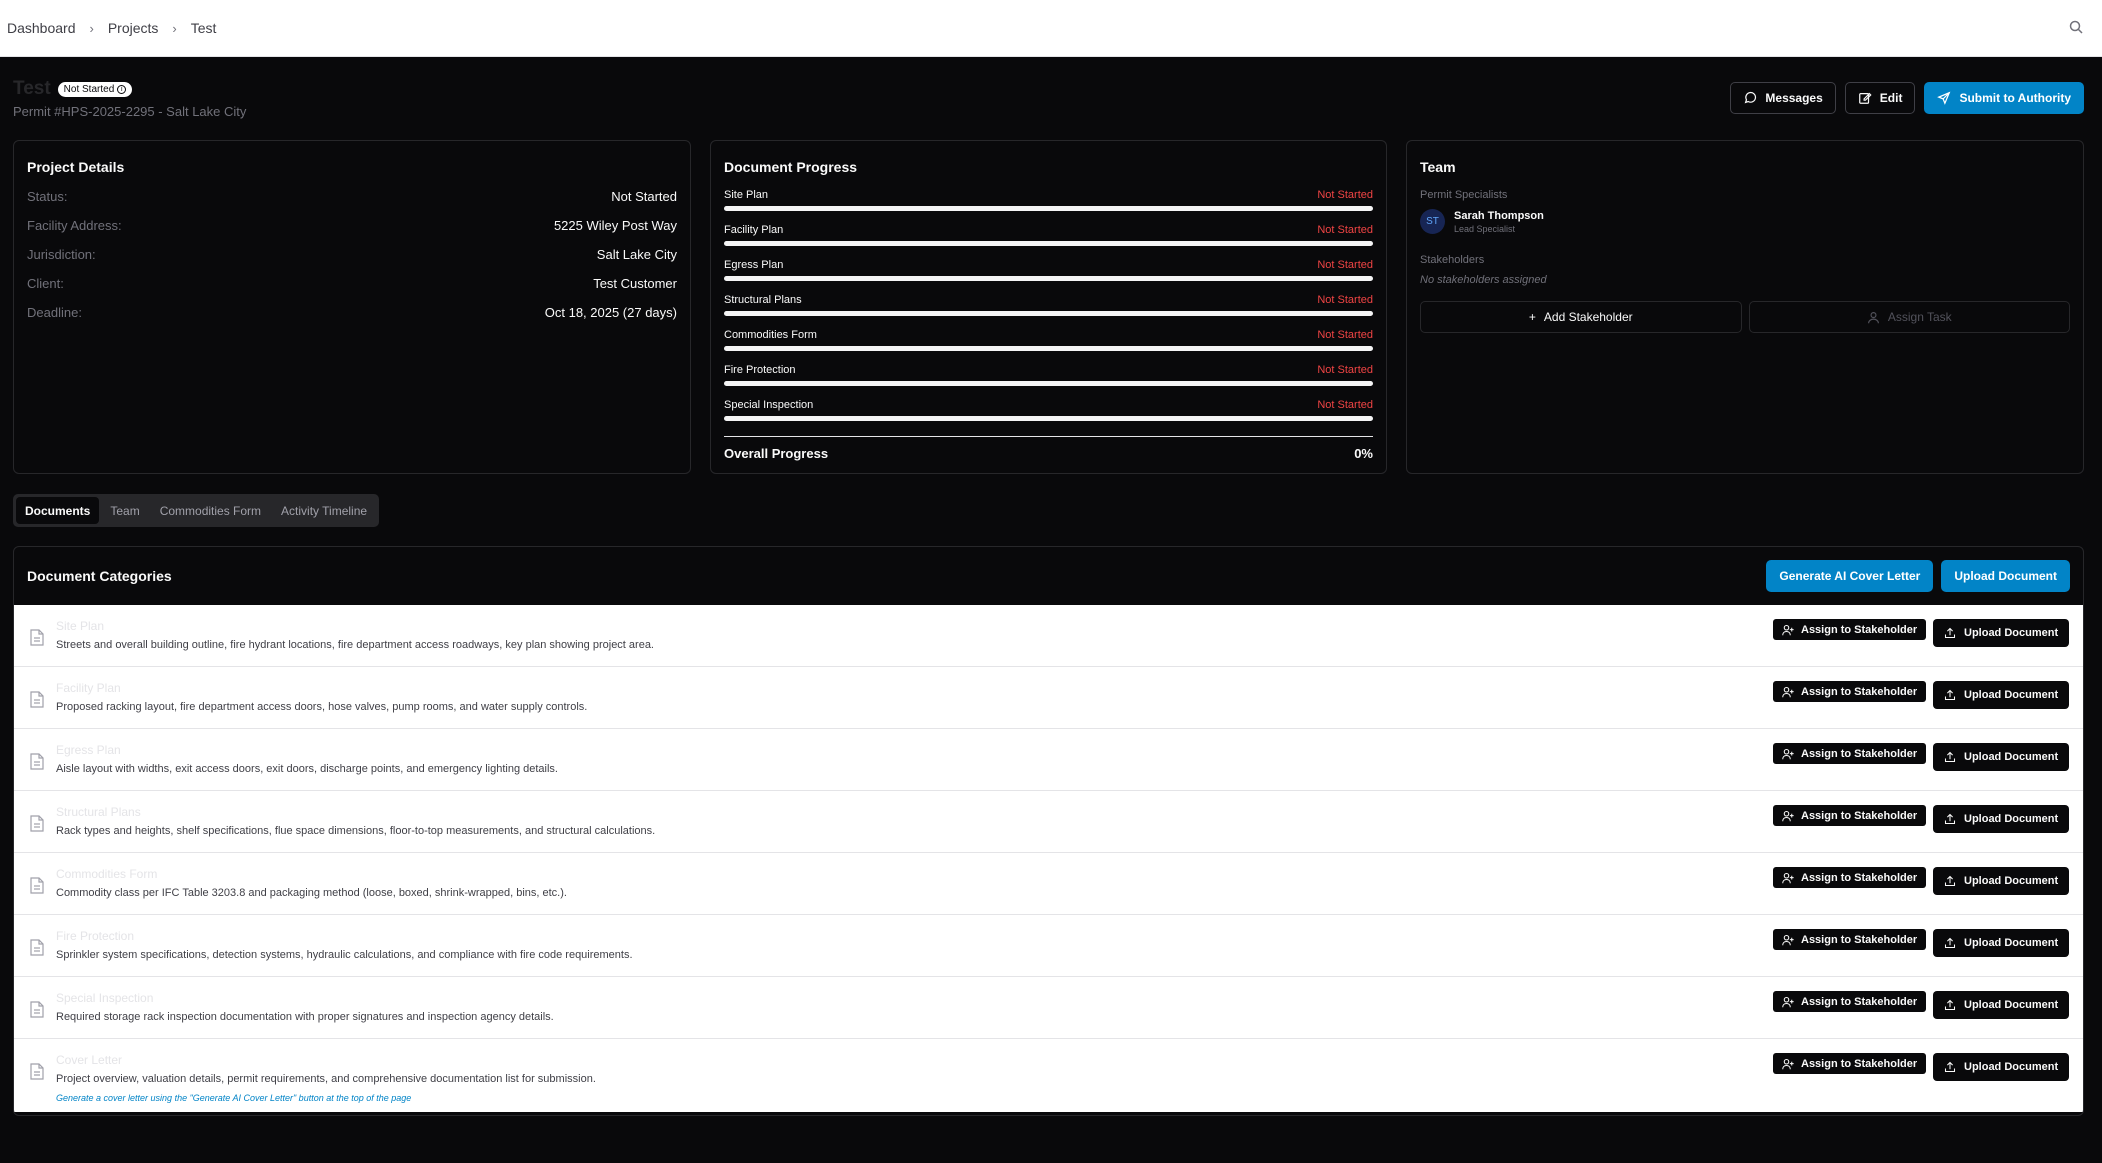 This screenshot has height=1163, width=2102. What do you see at coordinates (746, 195) in the screenshot?
I see `progress-item-name: Site Plan` at bounding box center [746, 195].